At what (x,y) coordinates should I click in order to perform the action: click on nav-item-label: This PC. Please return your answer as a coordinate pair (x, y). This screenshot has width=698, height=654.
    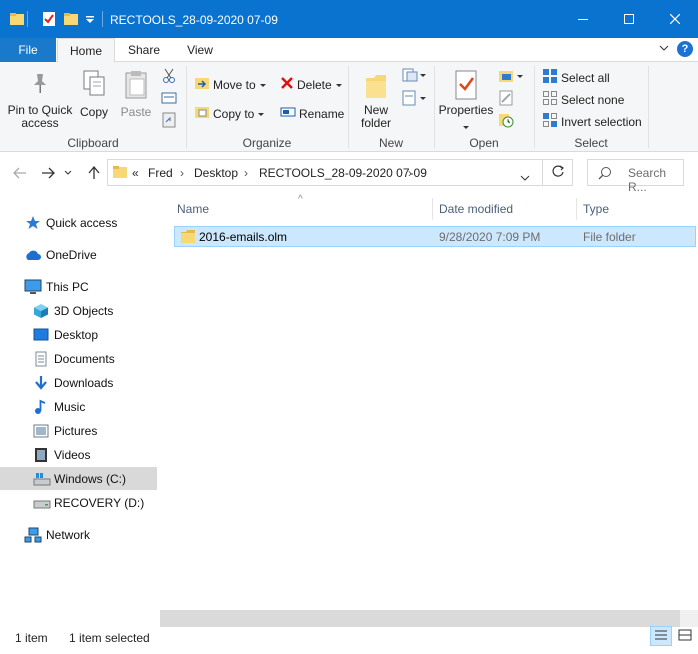
    Looking at the image, I should click on (67, 286).